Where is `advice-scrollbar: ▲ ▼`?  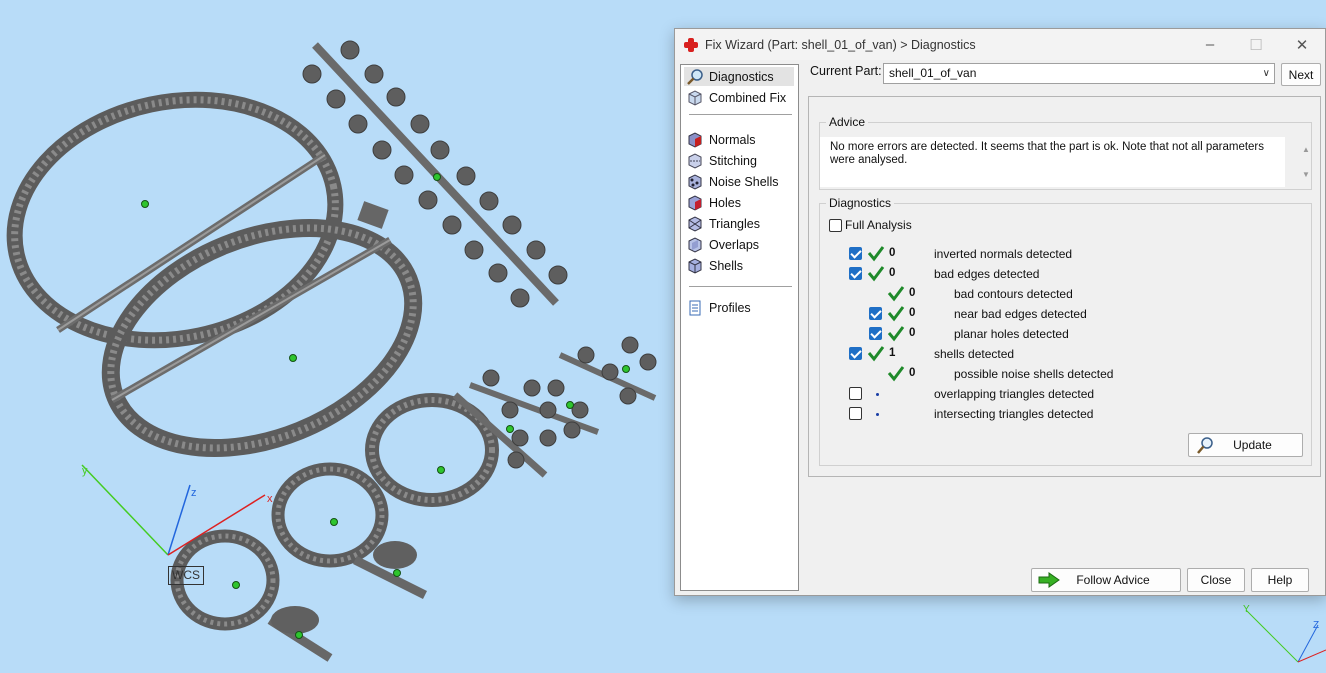
advice-scrollbar: ▲ ▼ is located at coordinates (1306, 162).